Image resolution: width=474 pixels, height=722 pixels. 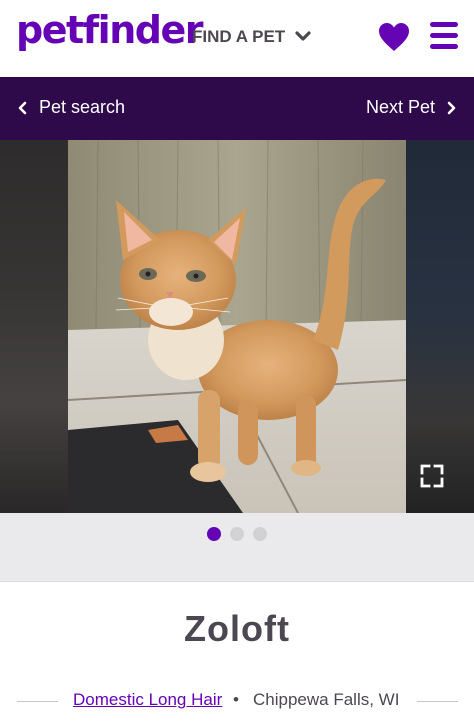 I want to click on petfinder-logo: petfinder, so click(x=109, y=30).